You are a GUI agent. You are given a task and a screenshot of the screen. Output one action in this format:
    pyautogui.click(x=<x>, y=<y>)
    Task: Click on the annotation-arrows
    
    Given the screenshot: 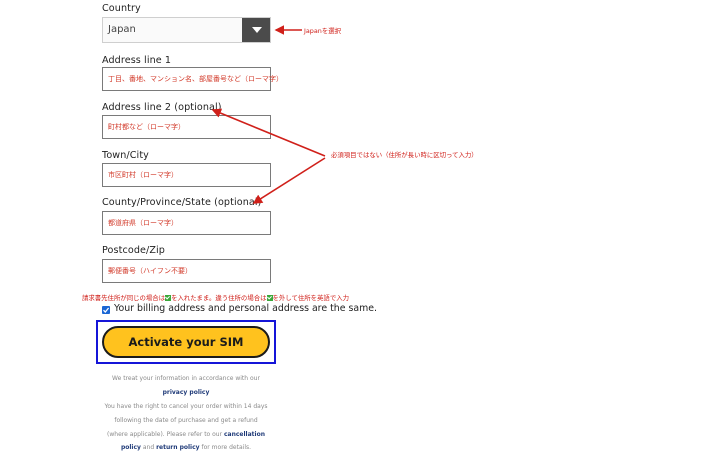 What is the action you would take?
    pyautogui.click(x=268, y=114)
    